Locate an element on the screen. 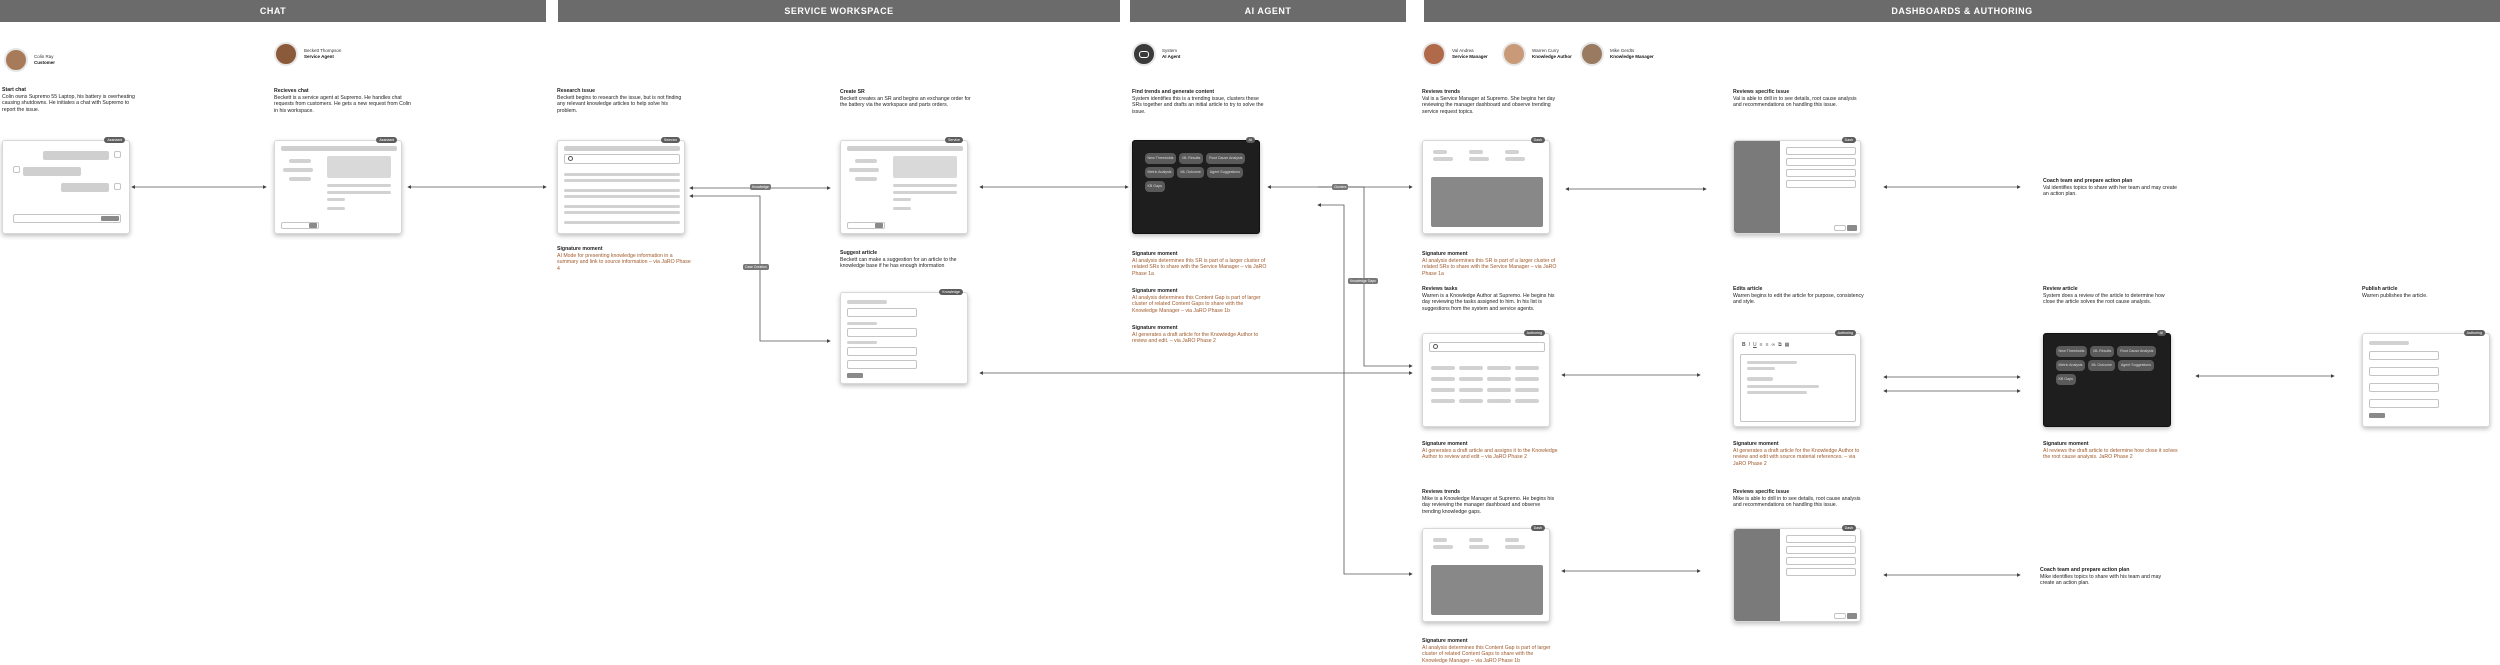  manager-dashboard-card: Dash is located at coordinates (1486, 185).